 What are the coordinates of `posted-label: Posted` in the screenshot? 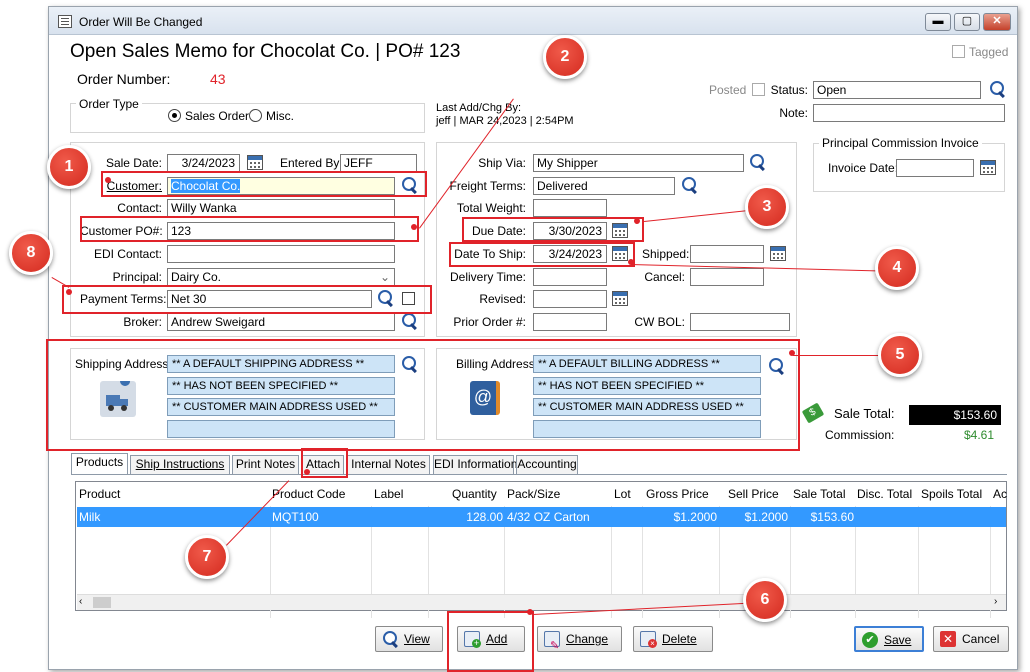 It's located at (728, 90).